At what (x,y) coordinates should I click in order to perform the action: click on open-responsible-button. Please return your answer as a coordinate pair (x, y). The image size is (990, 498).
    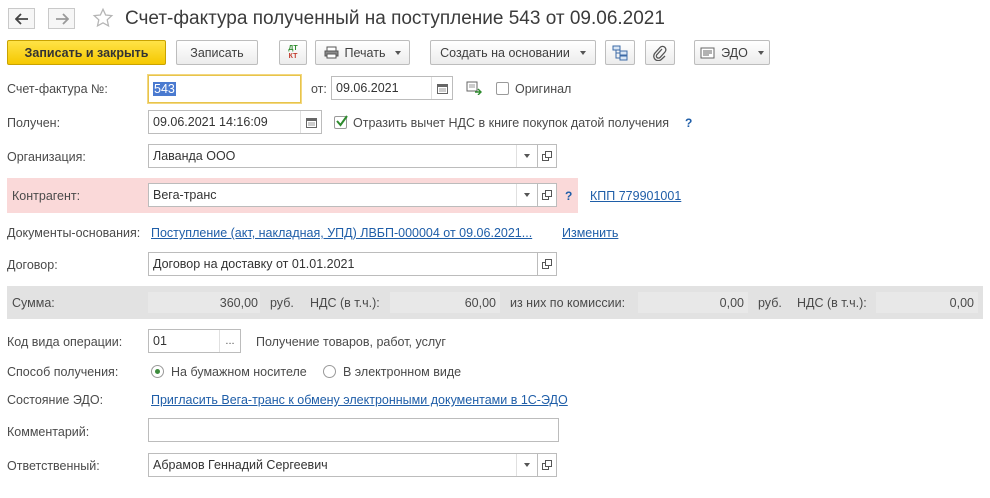
    Looking at the image, I should click on (547, 465).